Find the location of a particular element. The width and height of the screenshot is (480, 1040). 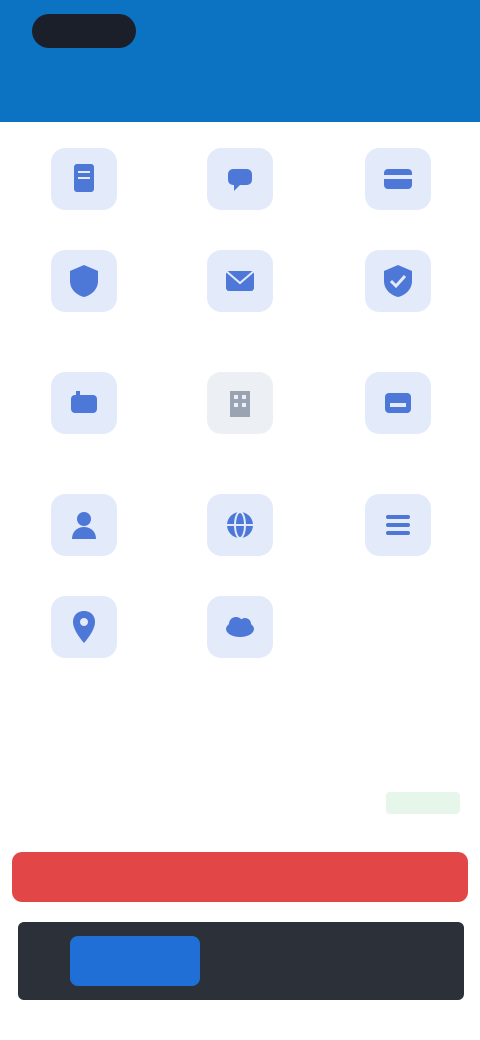

location-icon is located at coordinates (84, 627).